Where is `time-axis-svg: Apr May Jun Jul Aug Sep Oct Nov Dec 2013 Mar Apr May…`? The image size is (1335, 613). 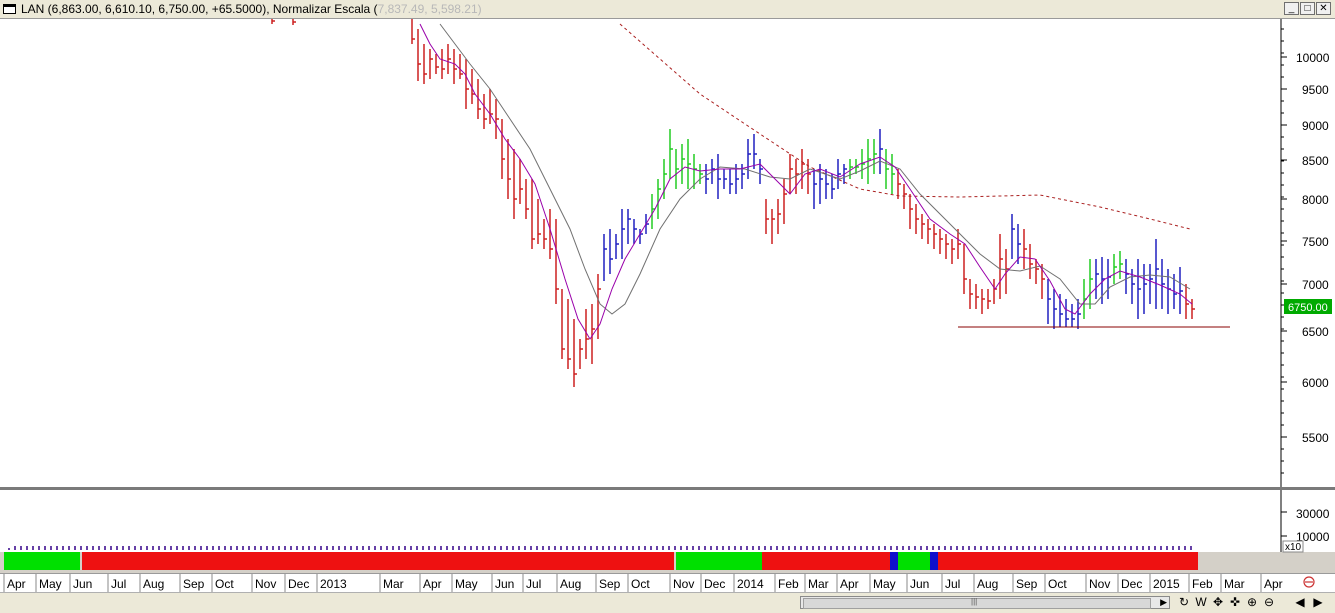 time-axis-svg: Apr May Jun Jul Aug Sep Oct Nov Dec 2013 Mar Apr May… is located at coordinates (659, 583).